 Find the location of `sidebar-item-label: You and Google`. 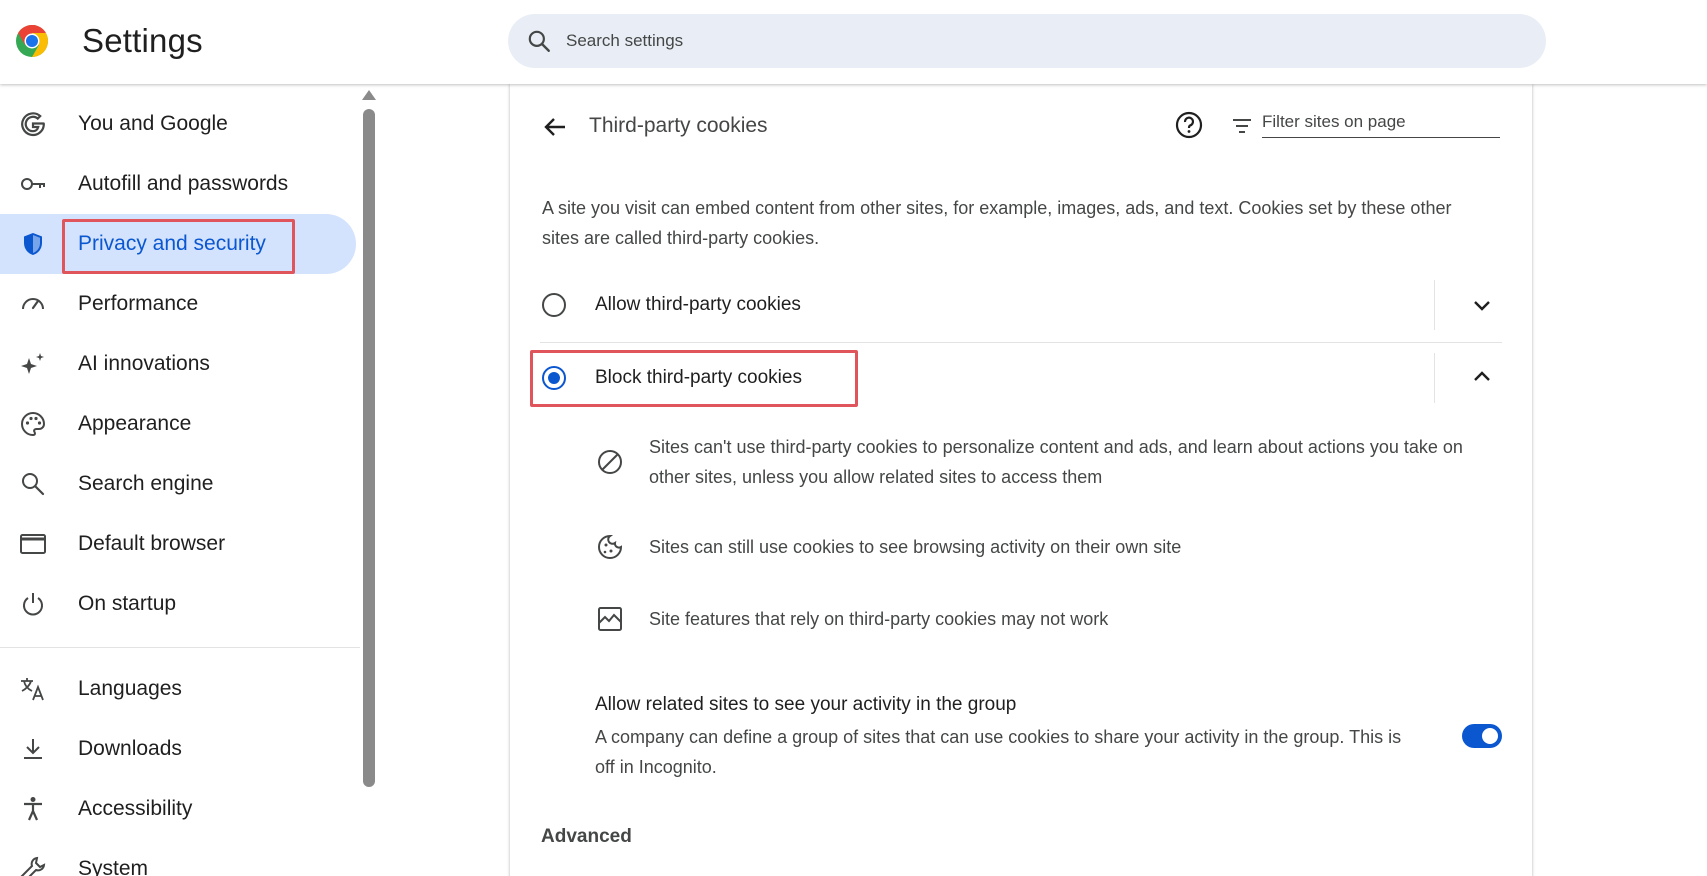

sidebar-item-label: You and Google is located at coordinates (153, 123).